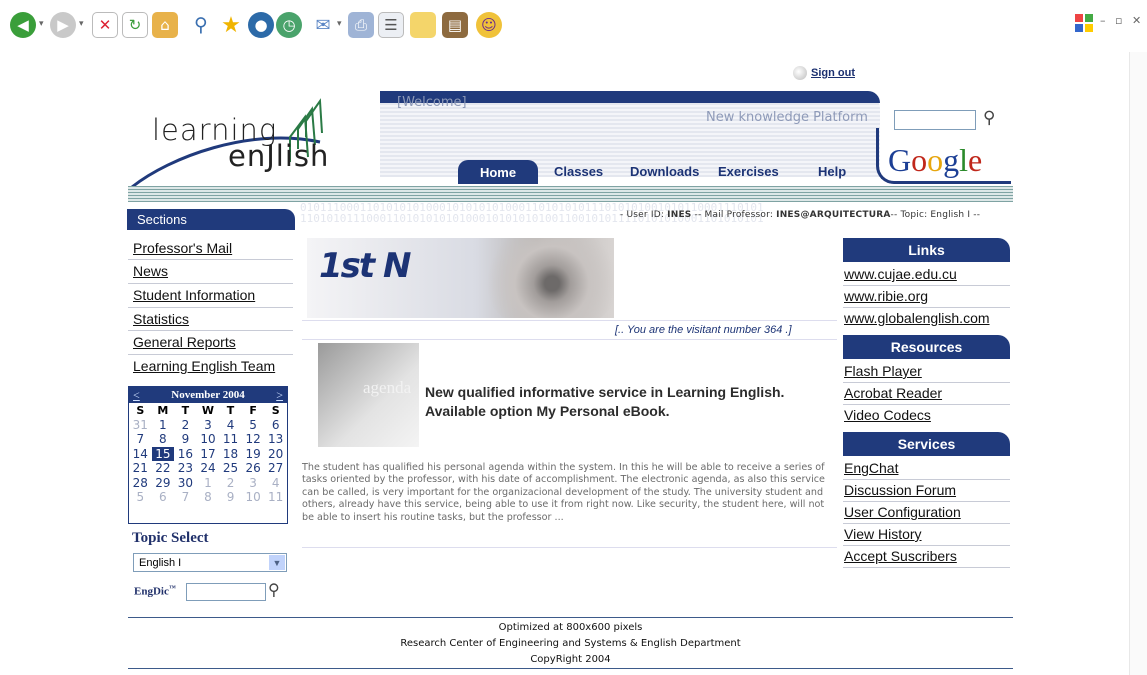  Describe the element at coordinates (832, 174) in the screenshot. I see `tab-help: Help` at that location.